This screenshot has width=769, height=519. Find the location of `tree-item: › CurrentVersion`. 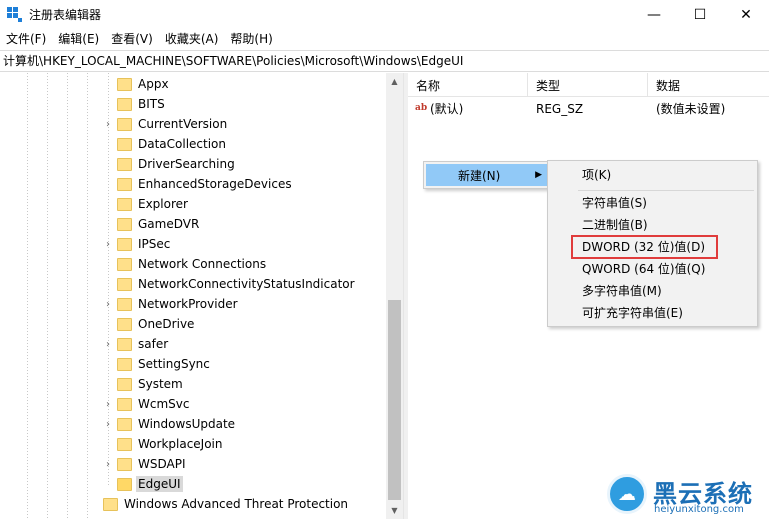

tree-item: › CurrentVersion is located at coordinates (165, 124).